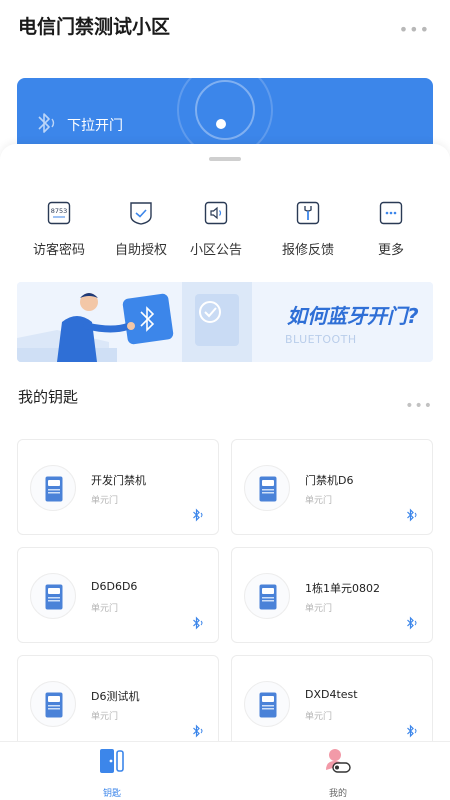 Image resolution: width=450 pixels, height=800 pixels. I want to click on profile-icon, so click(338, 761).